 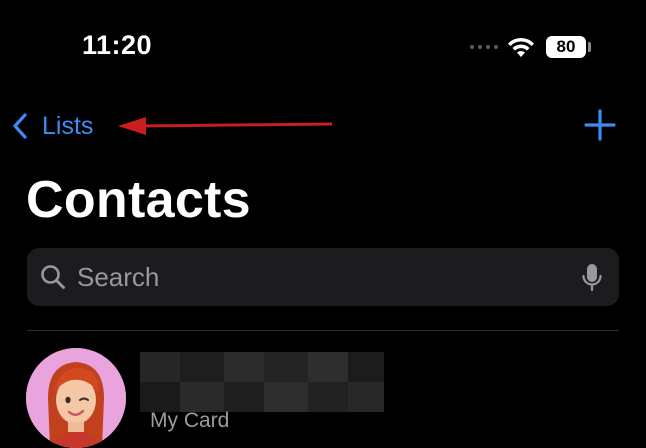 What do you see at coordinates (20, 126) in the screenshot?
I see `chevron-left-icon` at bounding box center [20, 126].